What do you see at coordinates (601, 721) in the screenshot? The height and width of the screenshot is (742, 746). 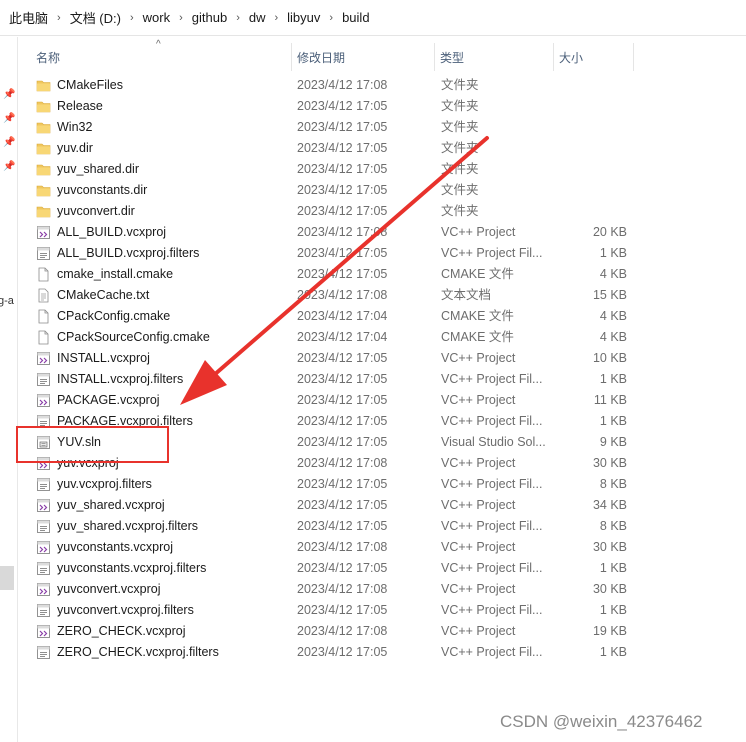 I see `watermark: CSDN @weixin_42376462` at bounding box center [601, 721].